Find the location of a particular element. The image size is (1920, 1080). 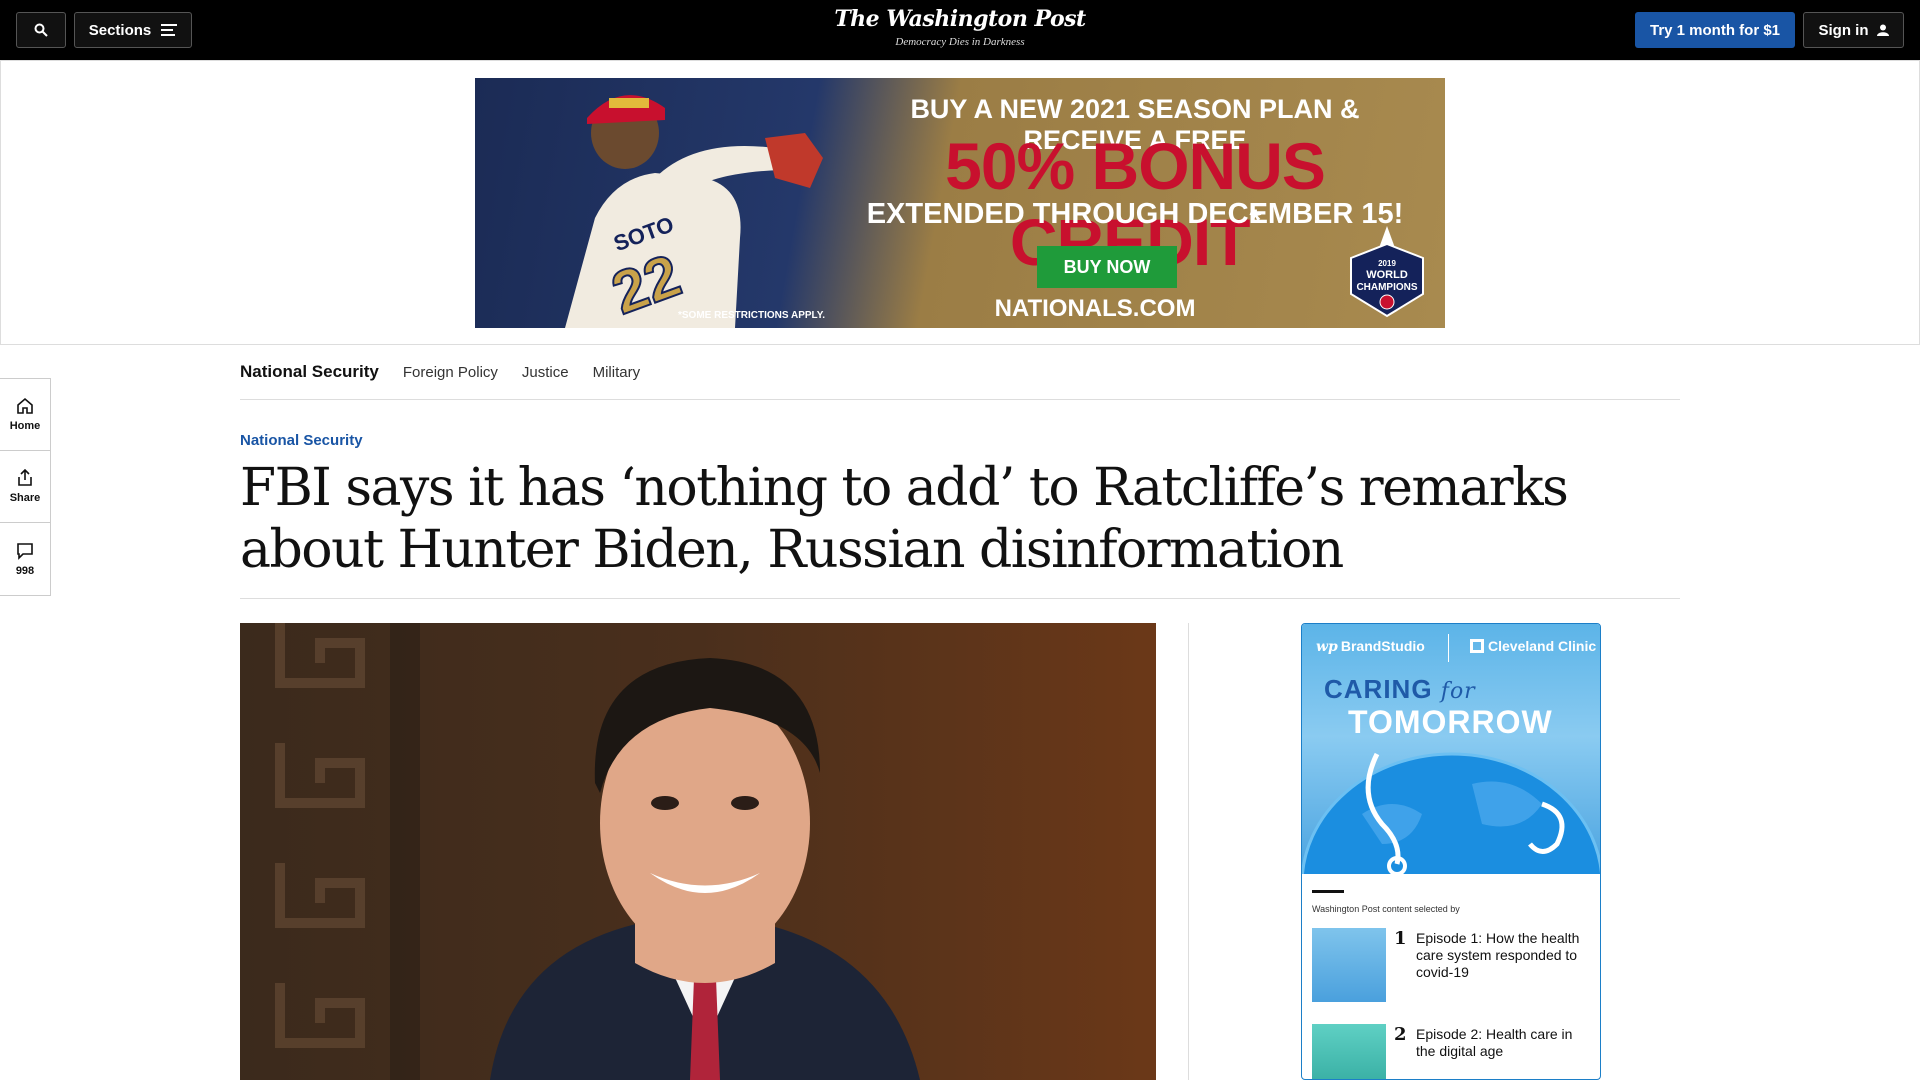

badge-world: WORLD is located at coordinates (1387, 275).